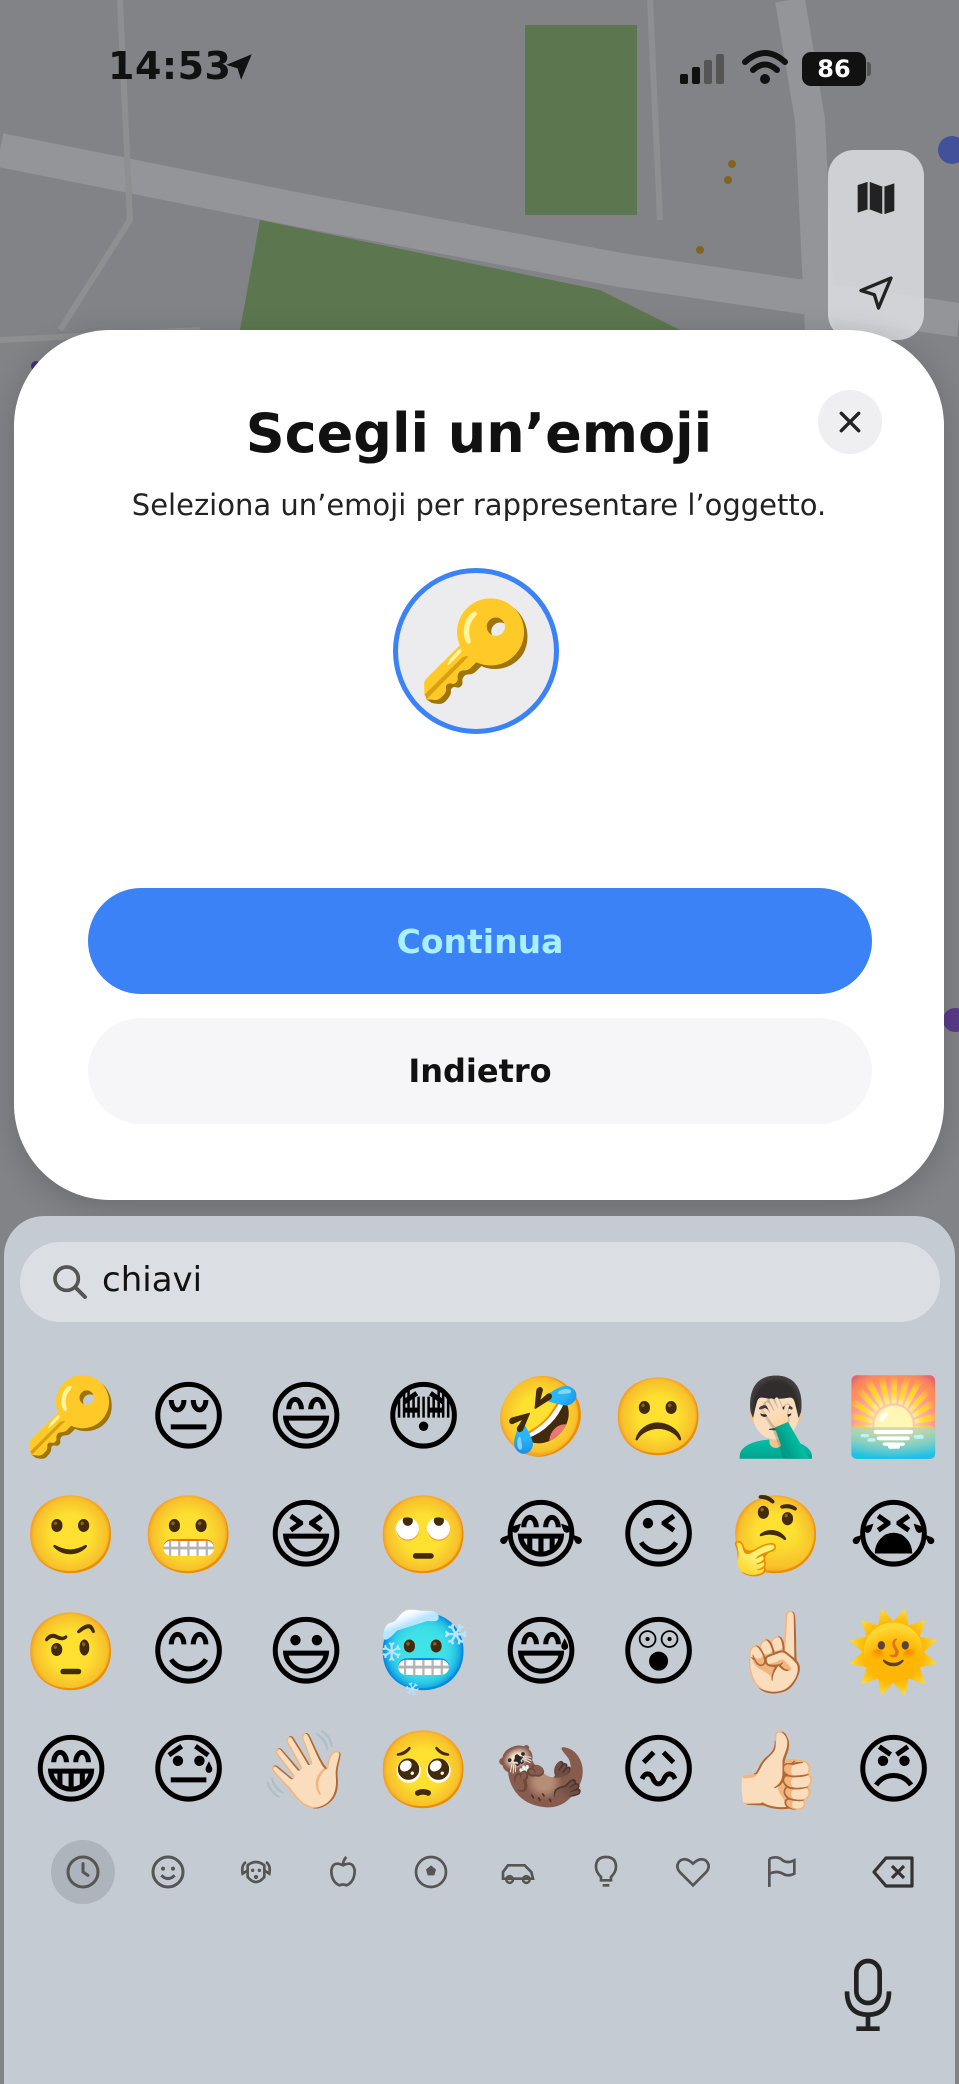  I want to click on delete-button, so click(894, 1872).